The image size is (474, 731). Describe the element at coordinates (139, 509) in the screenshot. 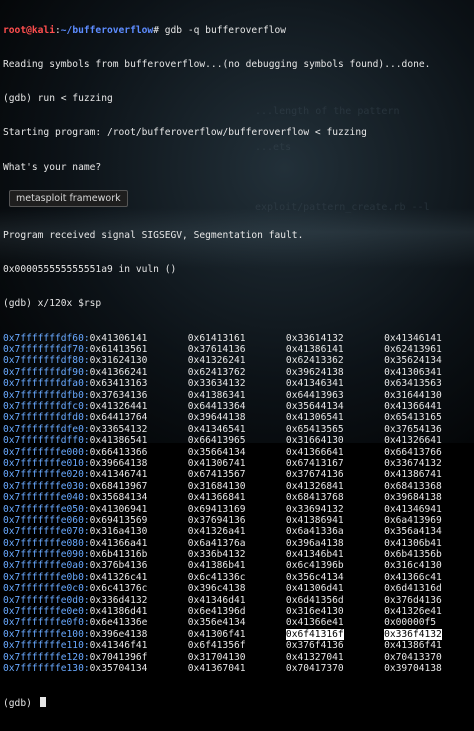

I see `memory-value: 0x41306941` at that location.